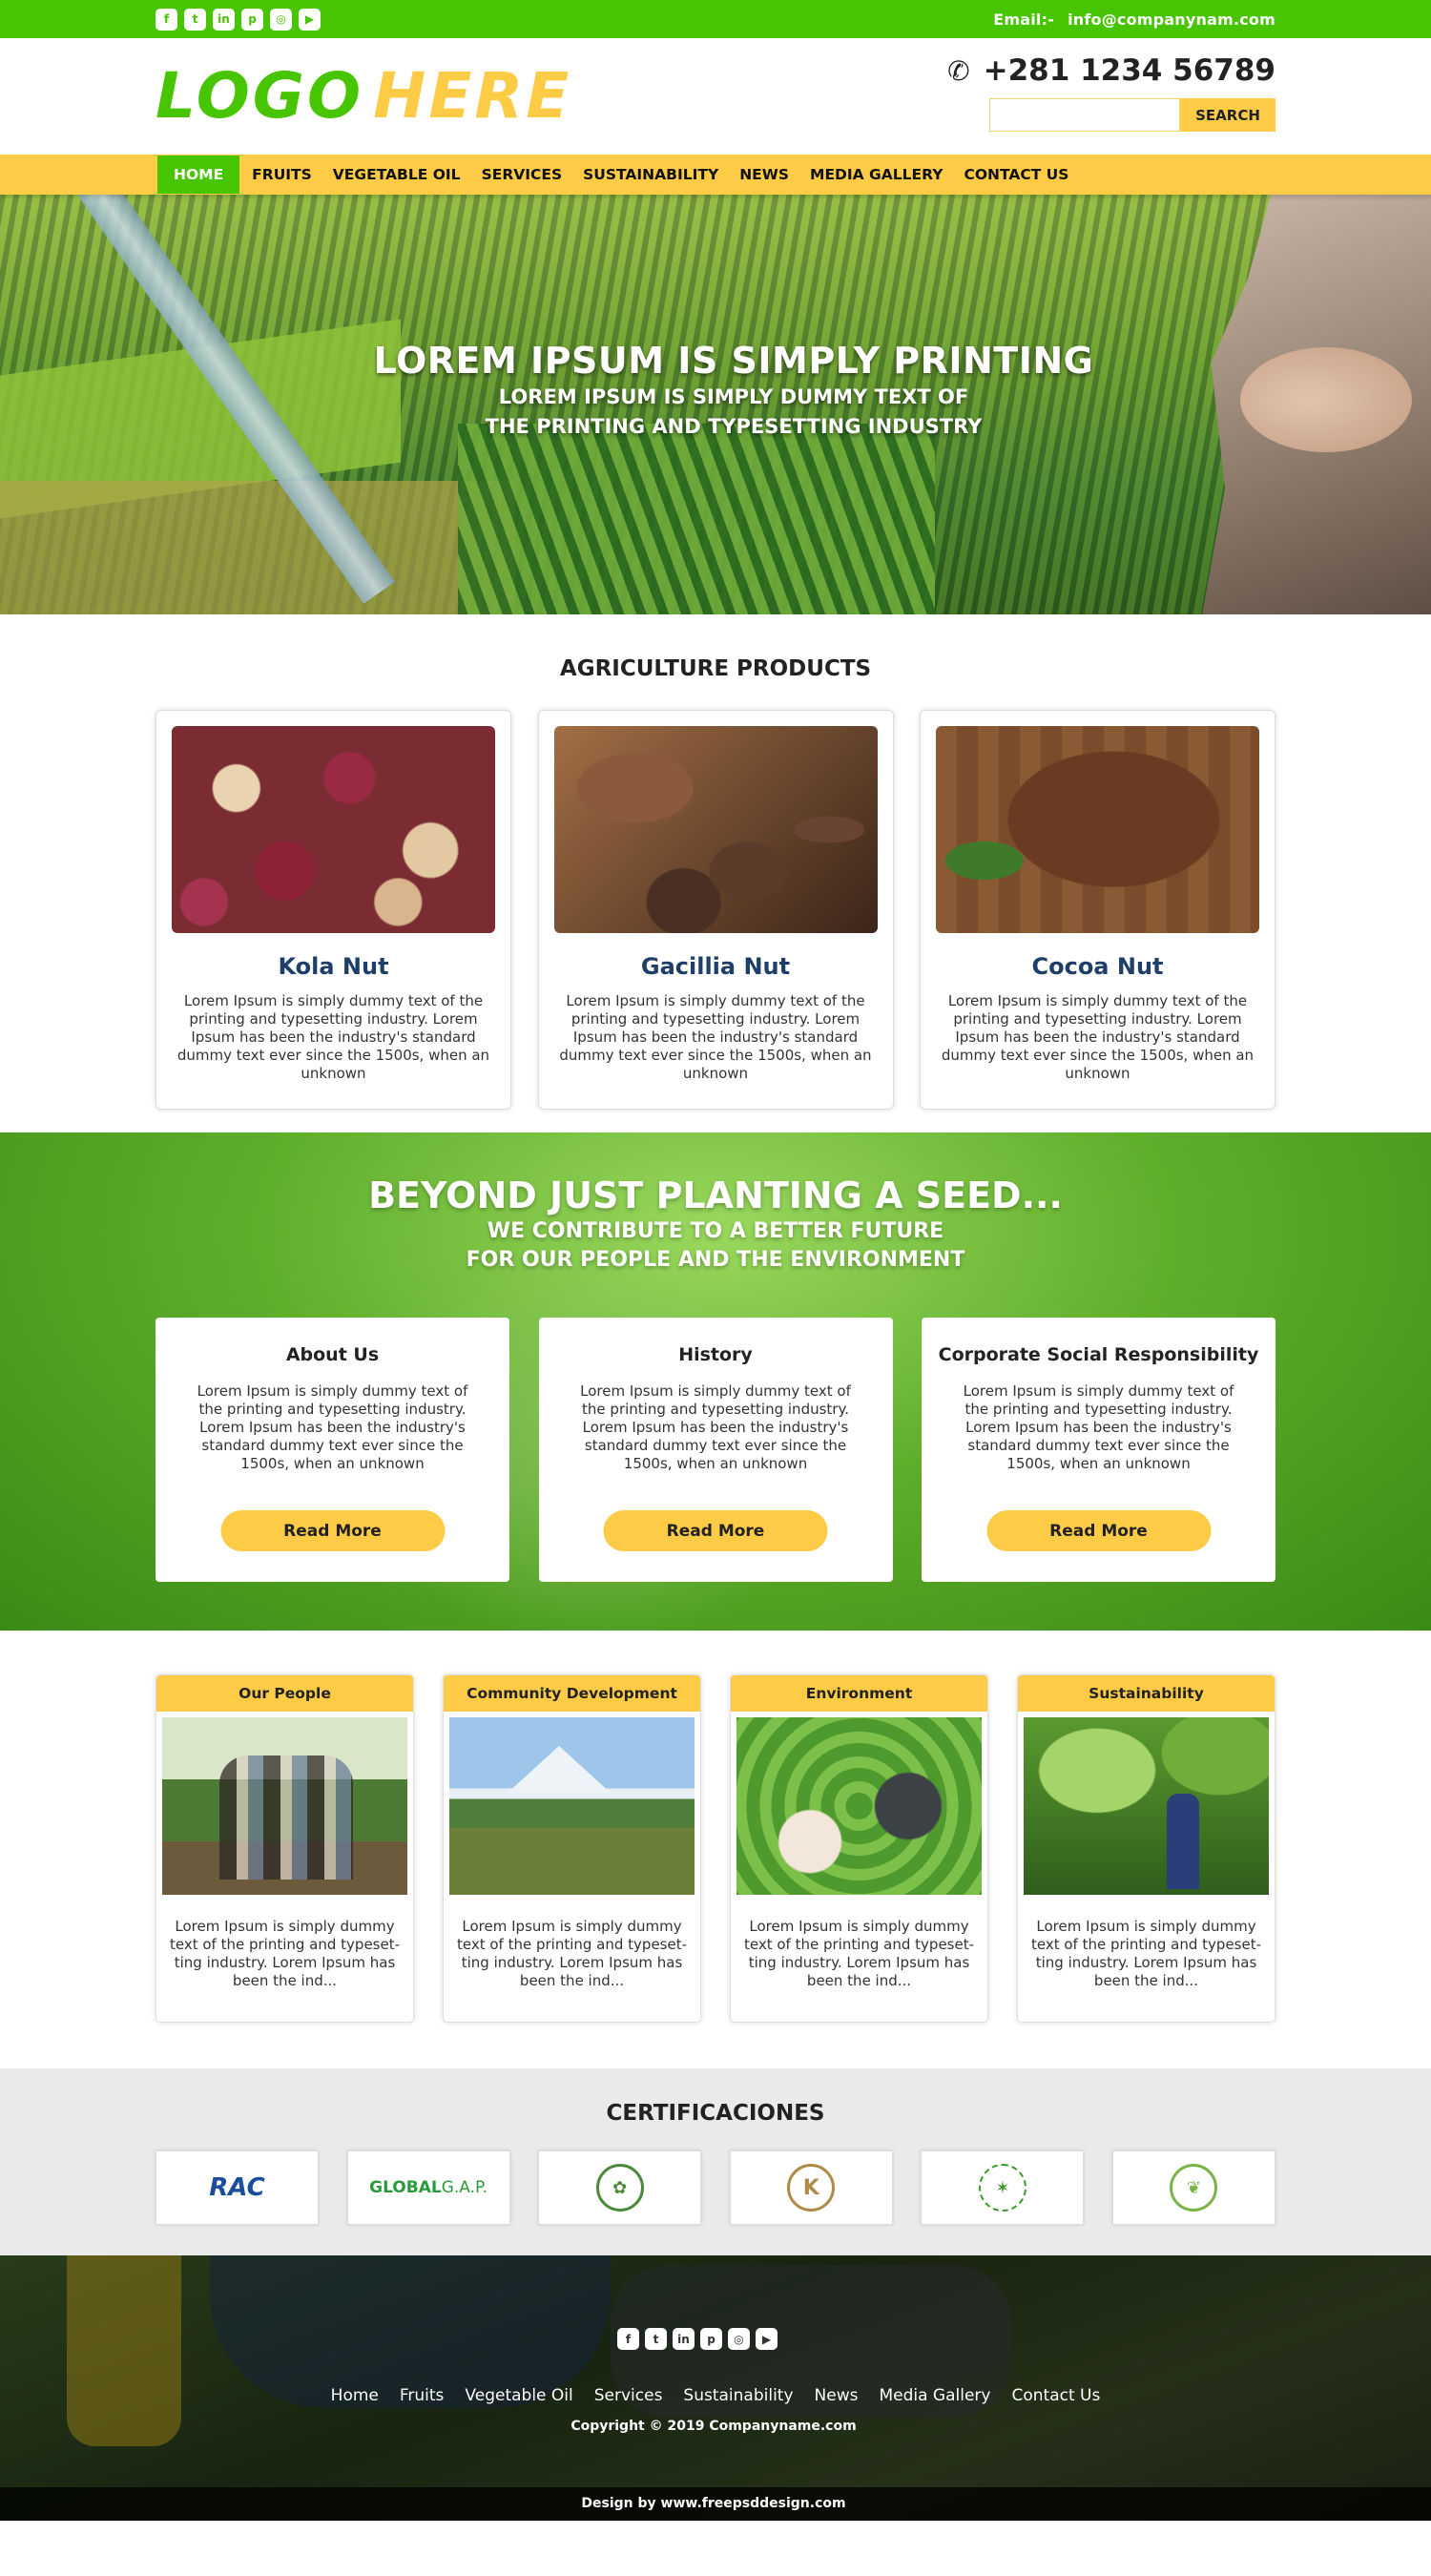  Describe the element at coordinates (733, 361) in the screenshot. I see `hero-title: LOREM IPSUM IS SIMPLY PRINTING` at that location.